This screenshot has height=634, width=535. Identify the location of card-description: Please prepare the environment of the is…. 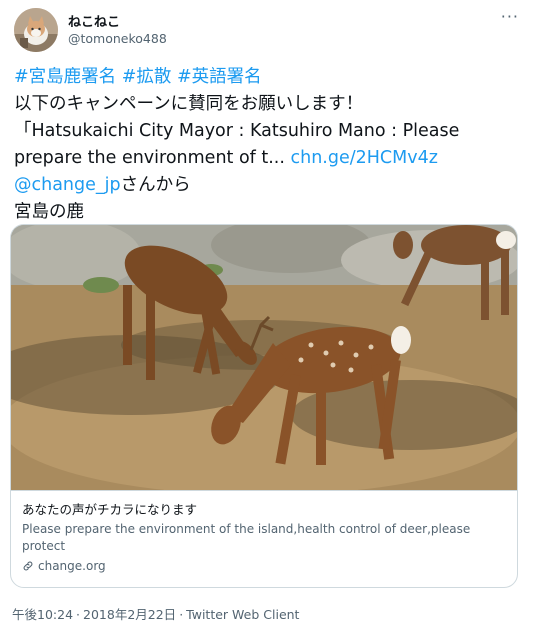
(246, 537).